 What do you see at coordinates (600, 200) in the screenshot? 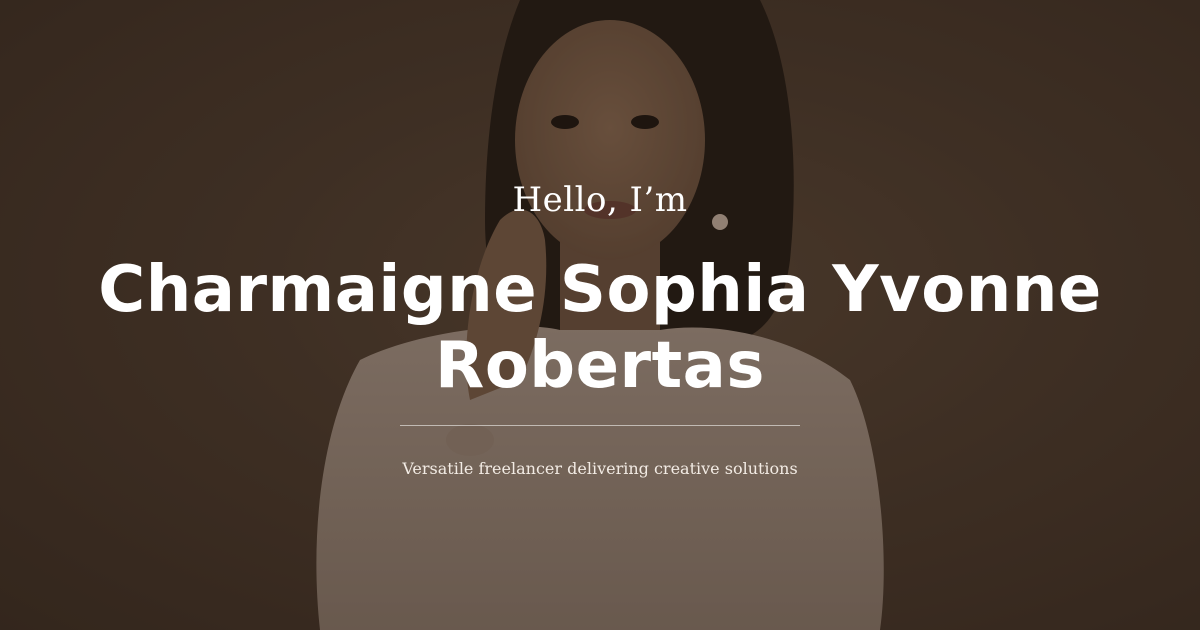
I see `greeting-text: Hello, I’m` at bounding box center [600, 200].